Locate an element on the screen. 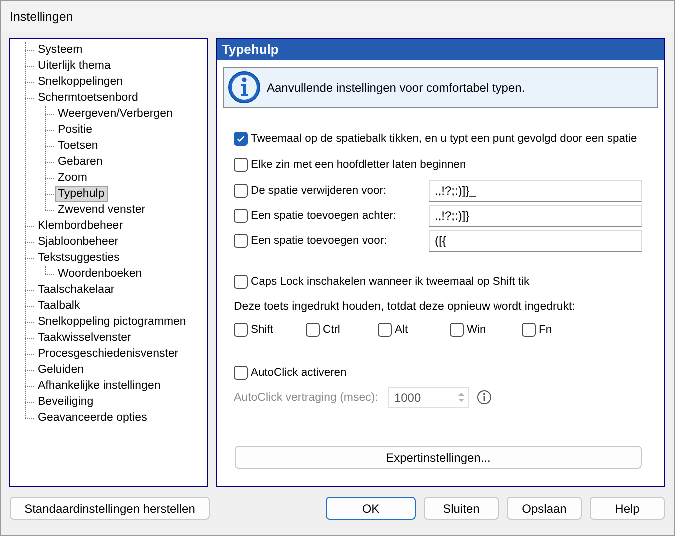 The image size is (675, 536). dialog-button: Sluiten is located at coordinates (461, 508).